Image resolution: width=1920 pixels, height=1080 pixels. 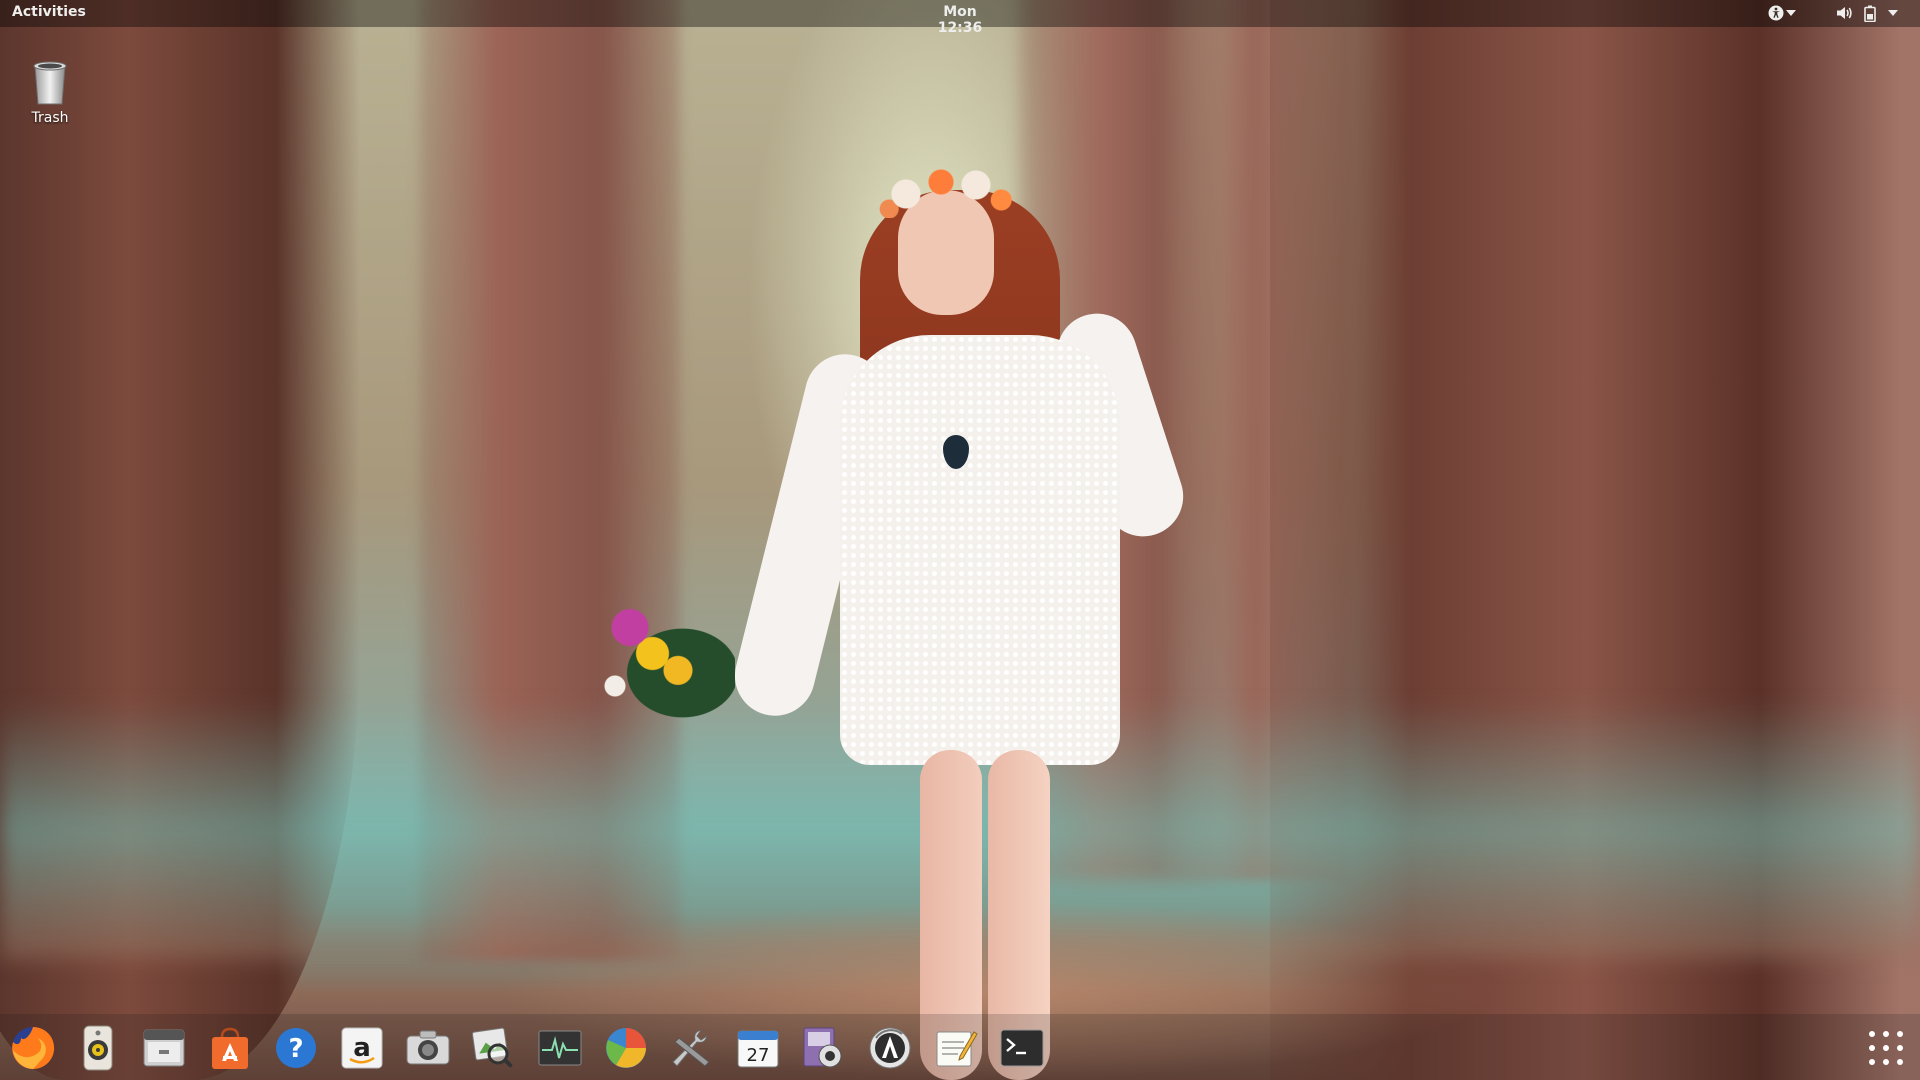 I want to click on camera-icon, so click(x=428, y=1047).